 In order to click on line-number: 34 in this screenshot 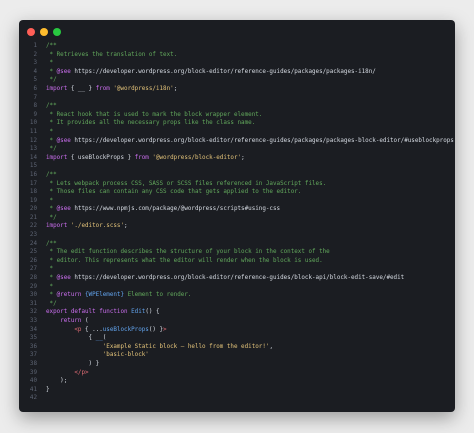, I will do `click(33, 329)`.